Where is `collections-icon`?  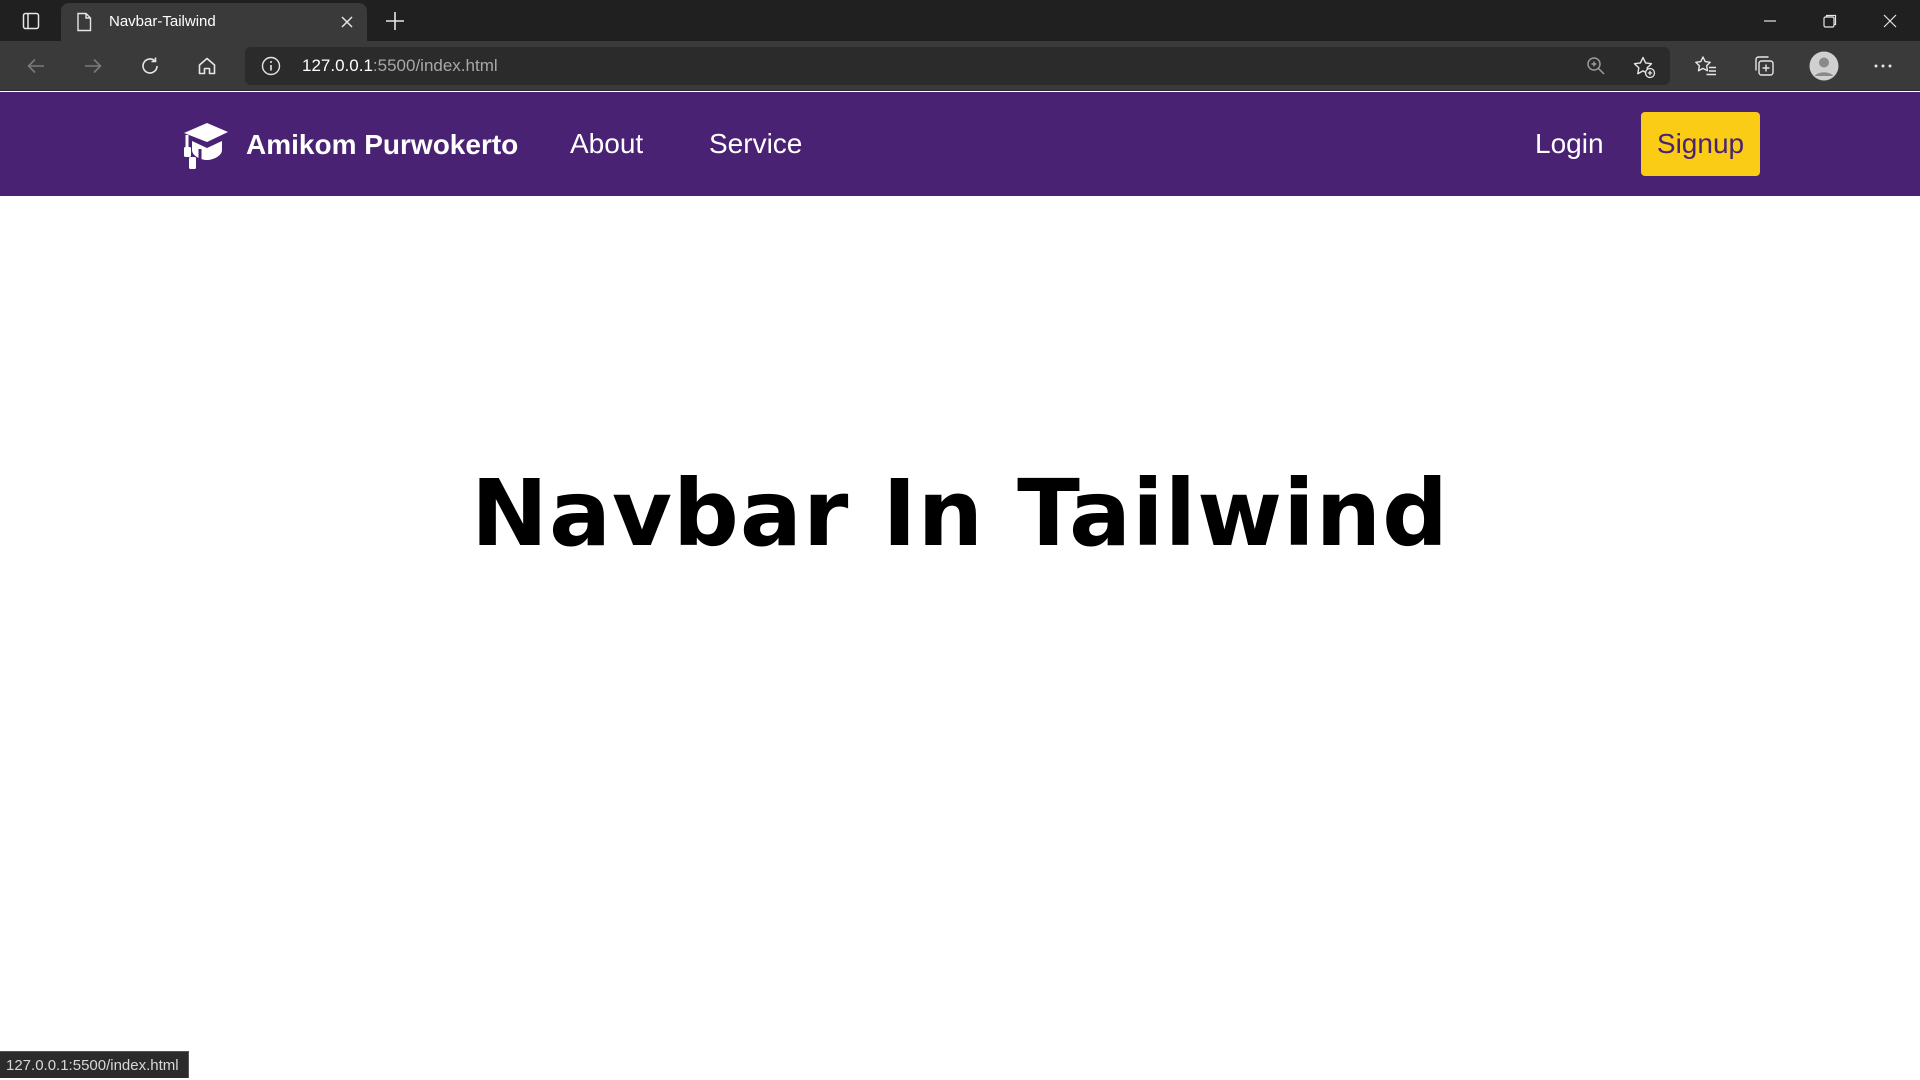 collections-icon is located at coordinates (1764, 66).